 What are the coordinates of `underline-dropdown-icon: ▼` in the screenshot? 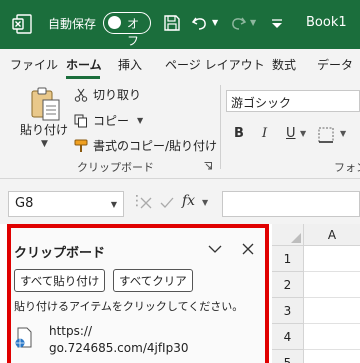 It's located at (303, 133).